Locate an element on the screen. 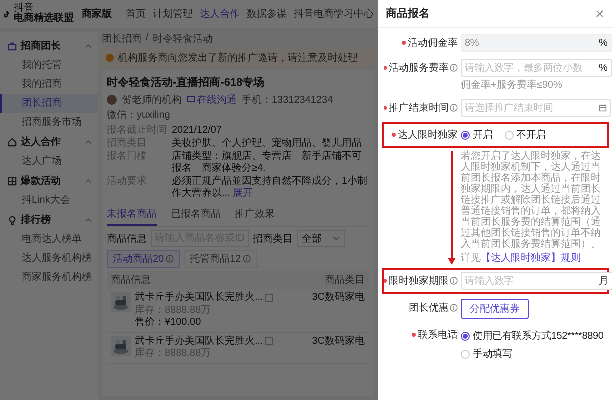 This screenshot has height=400, width=612. field-label: 推广结束时间 is located at coordinates (419, 108).